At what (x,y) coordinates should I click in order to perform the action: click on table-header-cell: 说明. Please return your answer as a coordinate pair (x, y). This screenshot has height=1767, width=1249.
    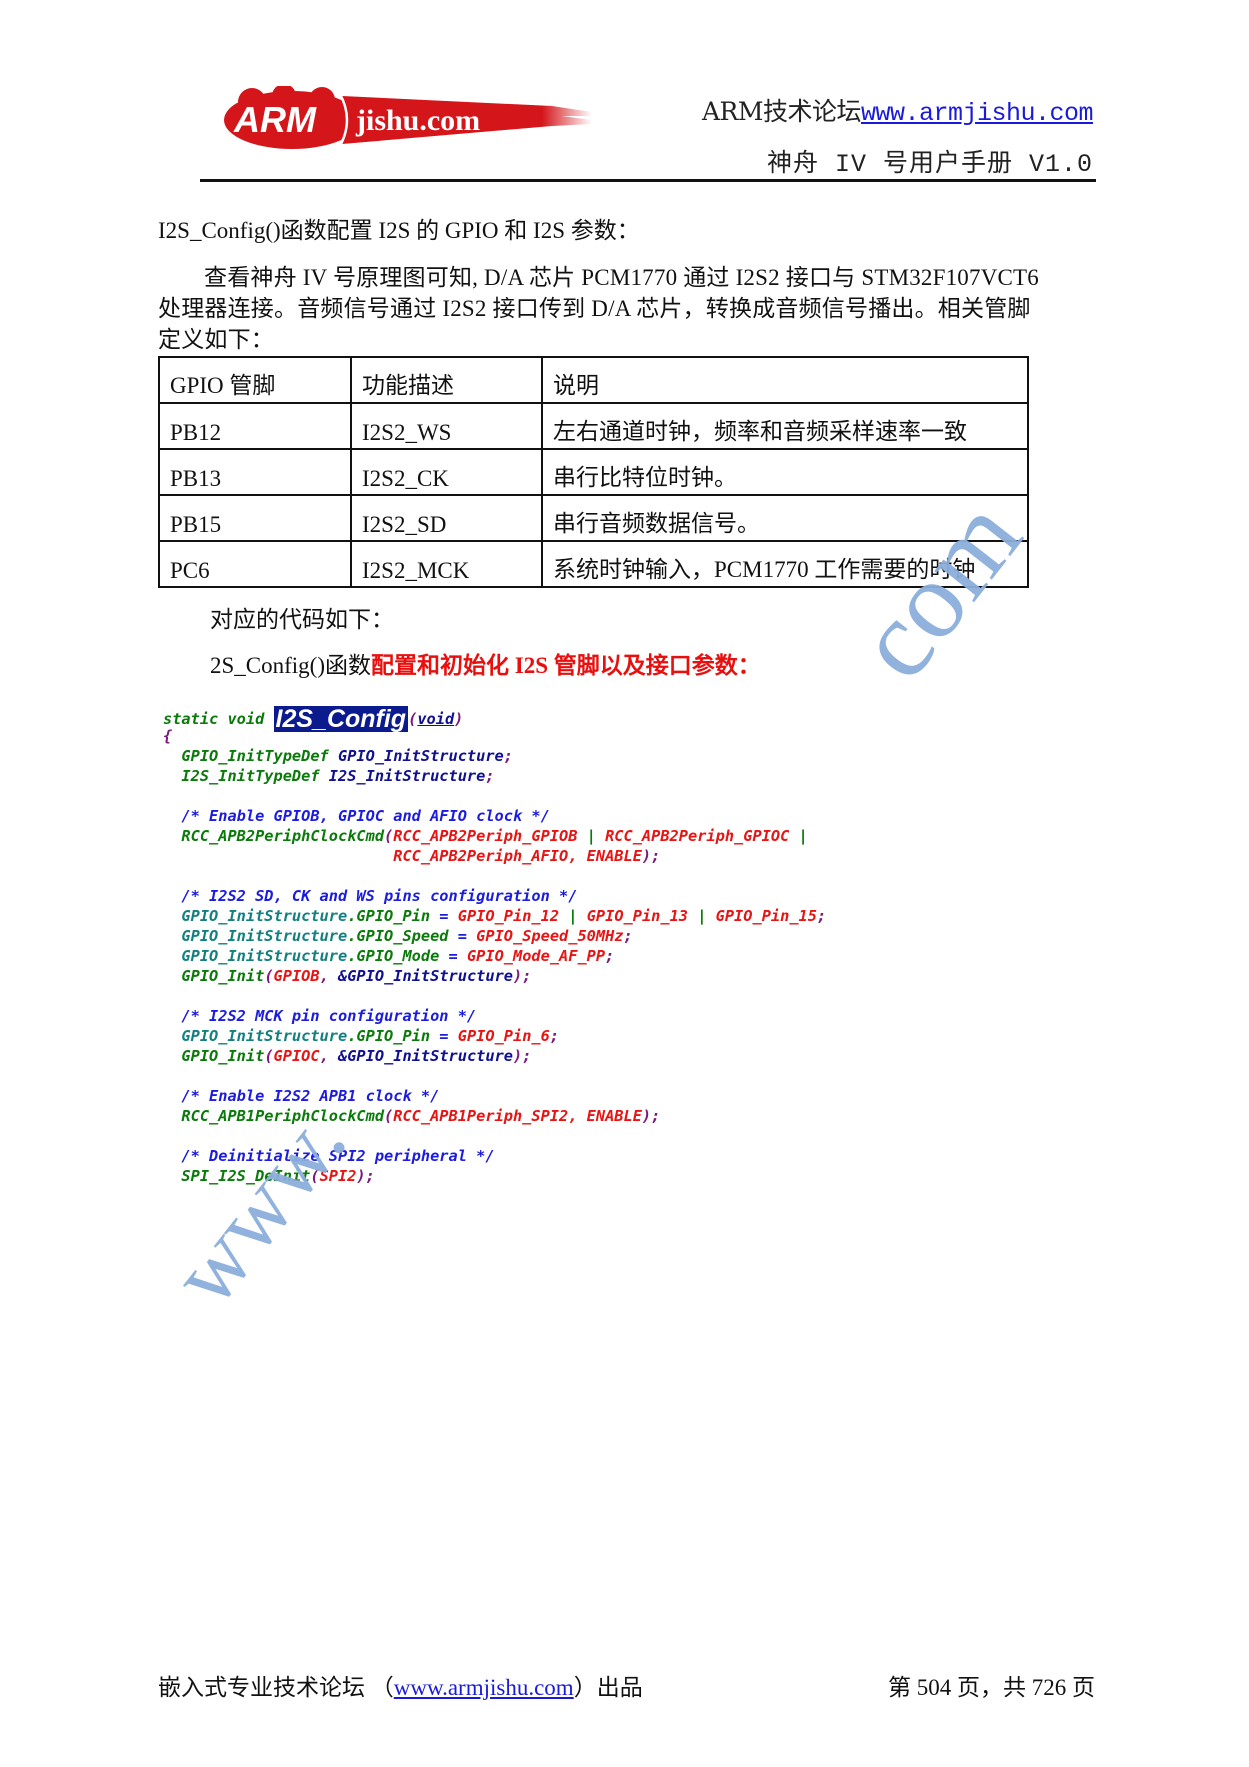
    Looking at the image, I should click on (785, 380).